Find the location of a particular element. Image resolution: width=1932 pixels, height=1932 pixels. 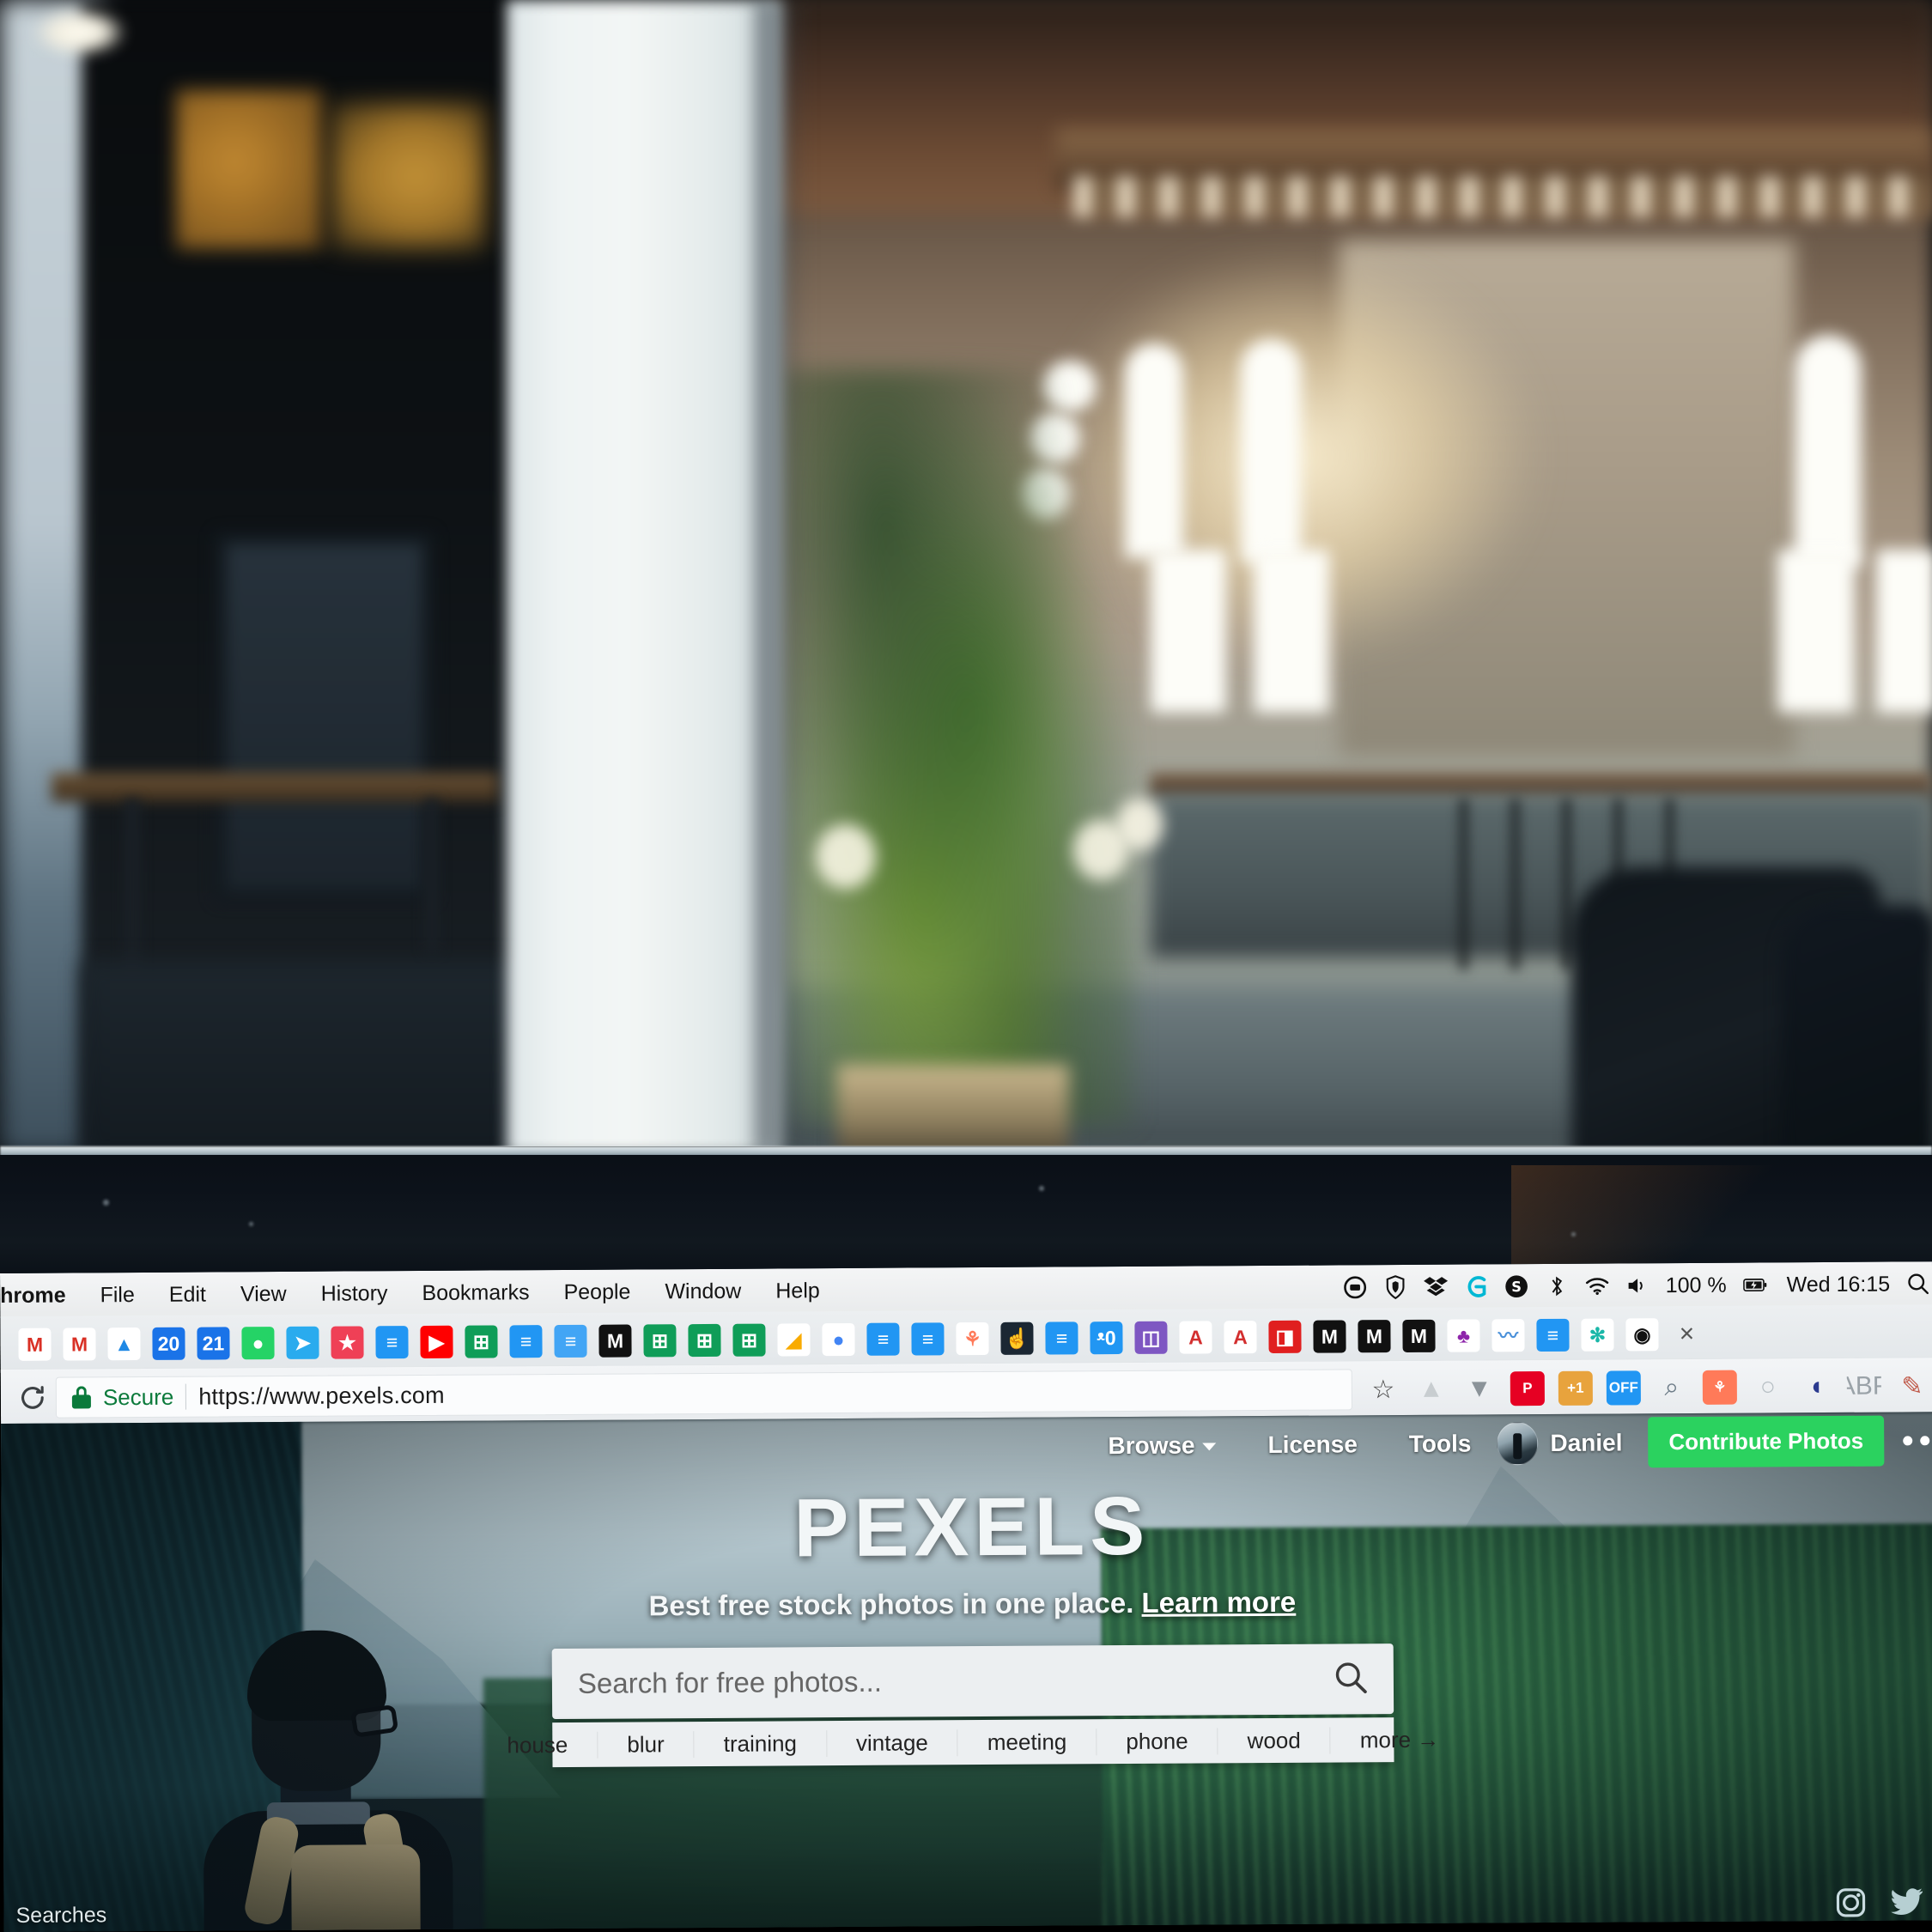

bookmark-star-icon: ☆ is located at coordinates (1383, 1389).